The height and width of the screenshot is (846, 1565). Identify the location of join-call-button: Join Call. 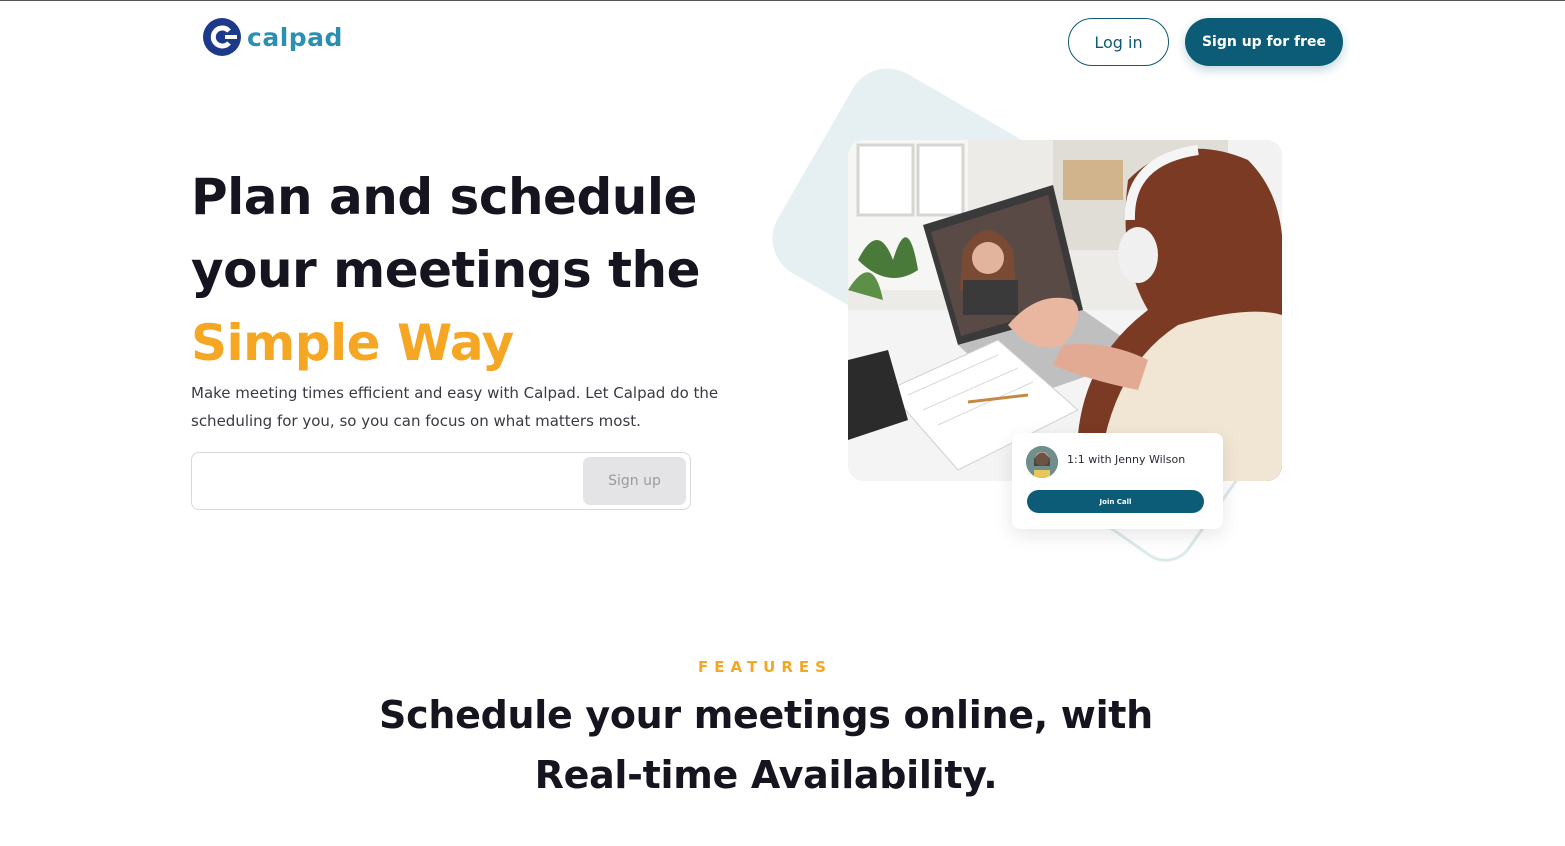
(1115, 501).